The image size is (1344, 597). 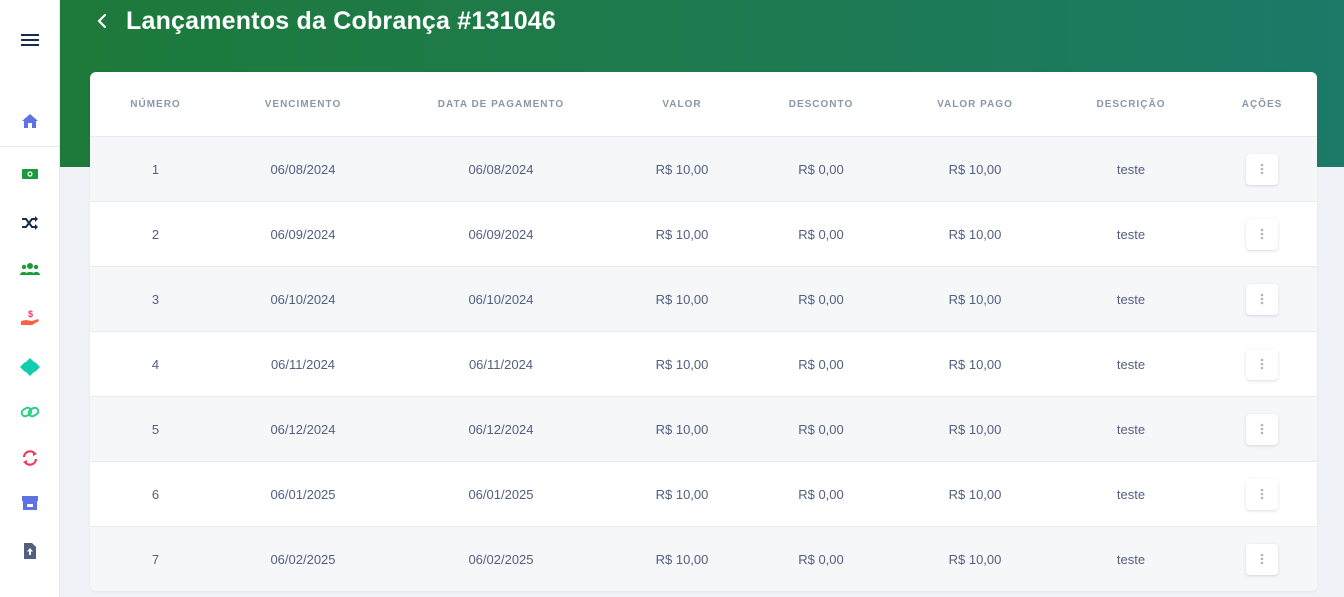 I want to click on cell-numero: 4, so click(x=155, y=364).